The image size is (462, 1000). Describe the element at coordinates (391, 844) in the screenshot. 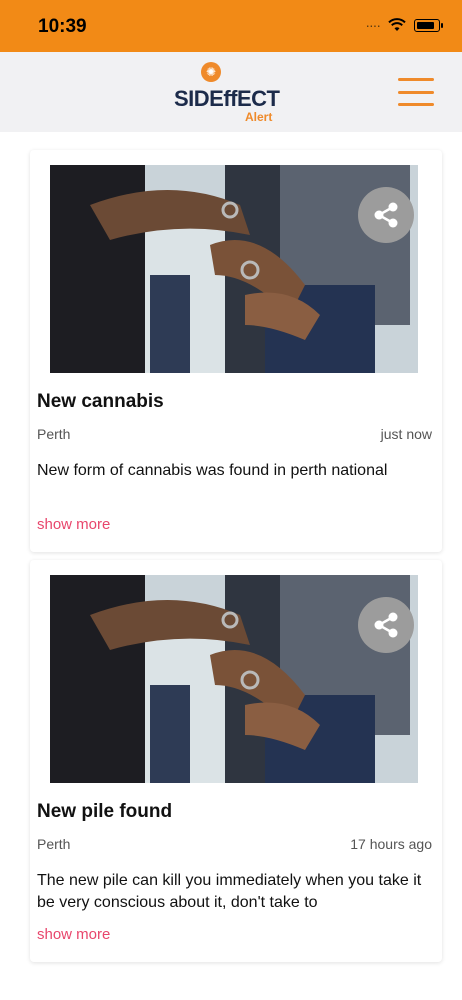

I see `post-time: 17 hours ago` at that location.